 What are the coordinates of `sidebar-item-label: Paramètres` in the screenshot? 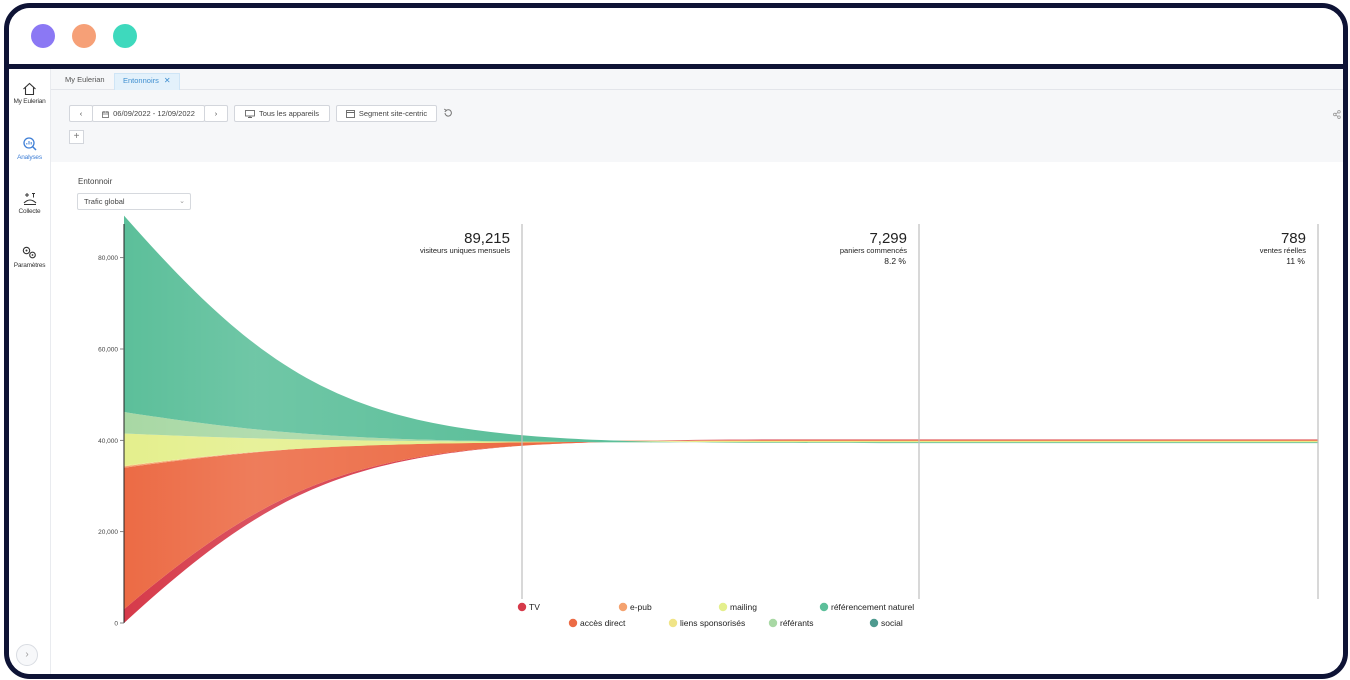 It's located at (29, 265).